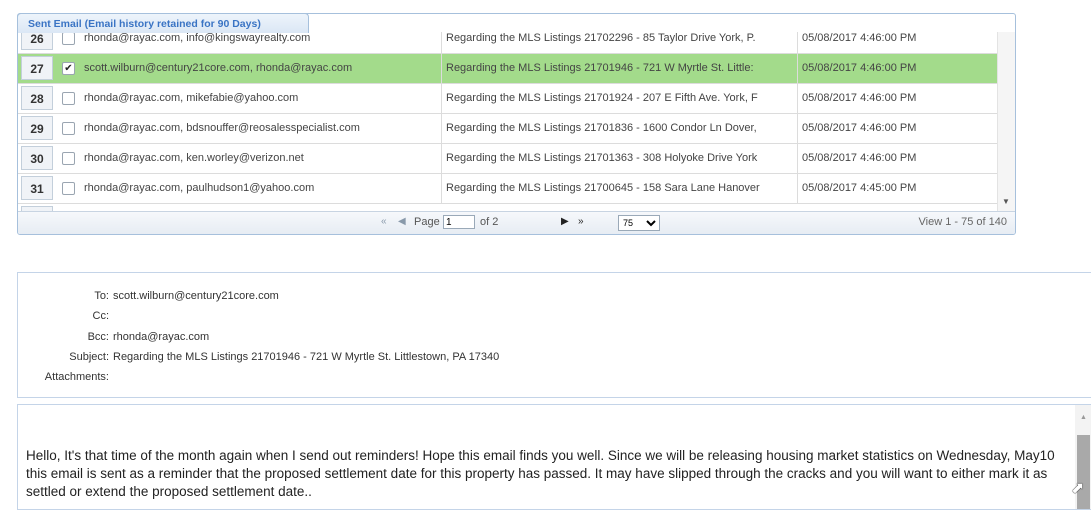  Describe the element at coordinates (1083, 417) in the screenshot. I see `scroll-up-arrow-icon: ▲` at that location.